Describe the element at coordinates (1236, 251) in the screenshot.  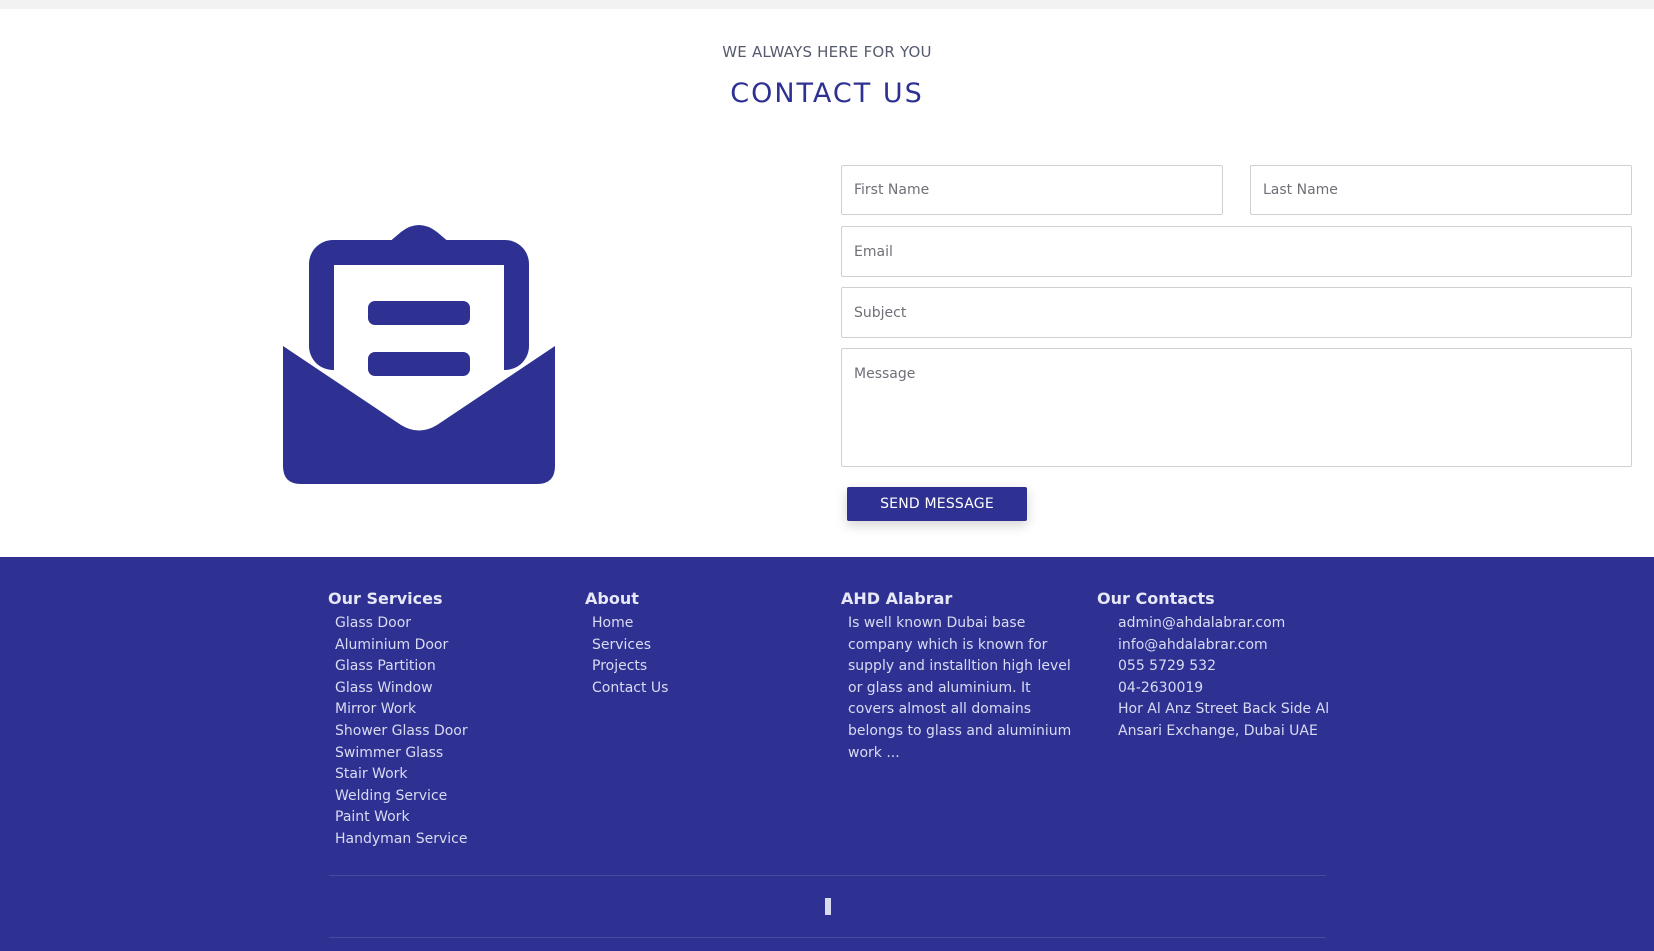
I see `email-field` at that location.